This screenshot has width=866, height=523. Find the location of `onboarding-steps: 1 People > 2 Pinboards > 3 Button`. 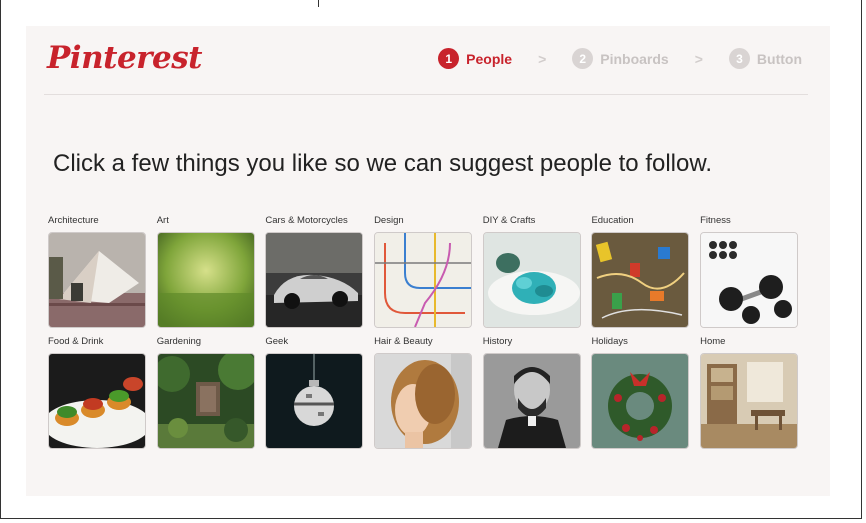

onboarding-steps: 1 People > 2 Pinboards > 3 Button is located at coordinates (620, 58).